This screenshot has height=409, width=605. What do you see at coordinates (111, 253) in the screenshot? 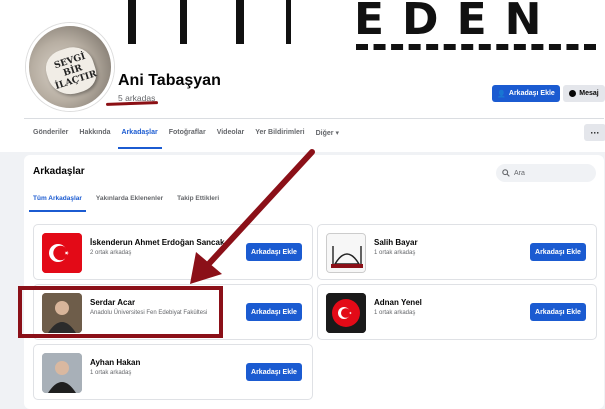
I see `friend-detail: 2 ortak arkadaş` at bounding box center [111, 253].